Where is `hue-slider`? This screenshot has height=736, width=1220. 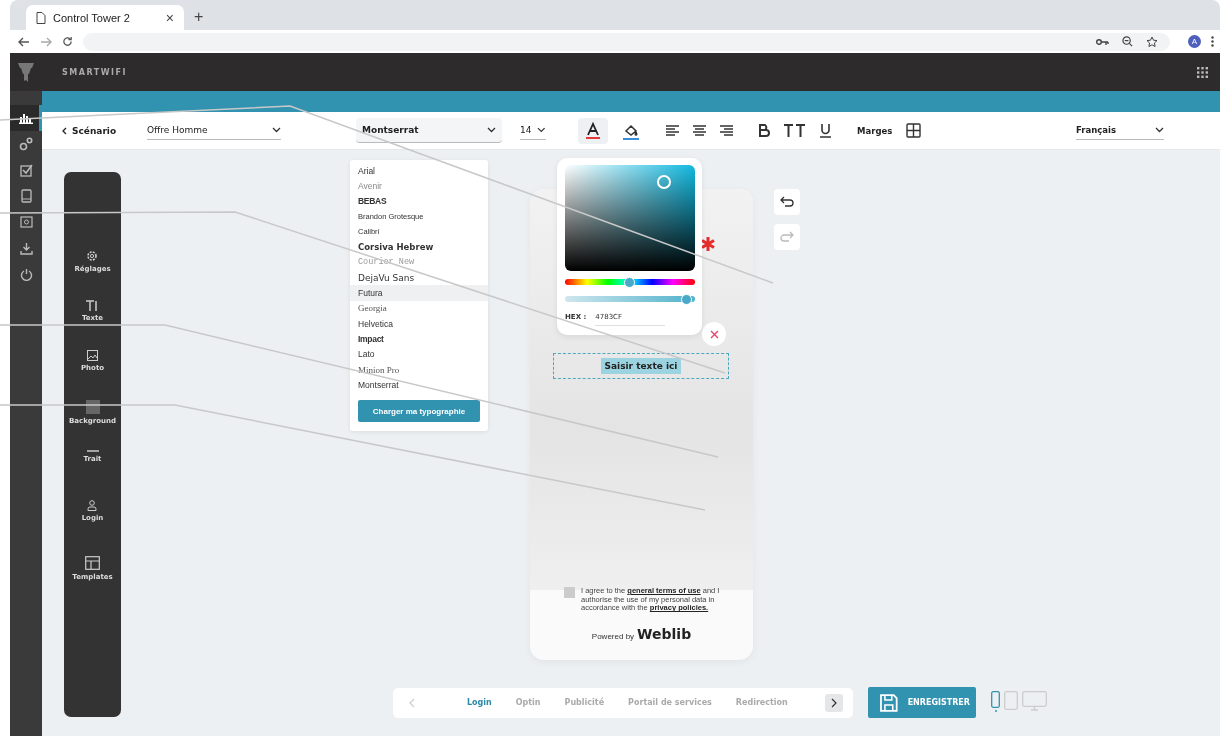 hue-slider is located at coordinates (630, 282).